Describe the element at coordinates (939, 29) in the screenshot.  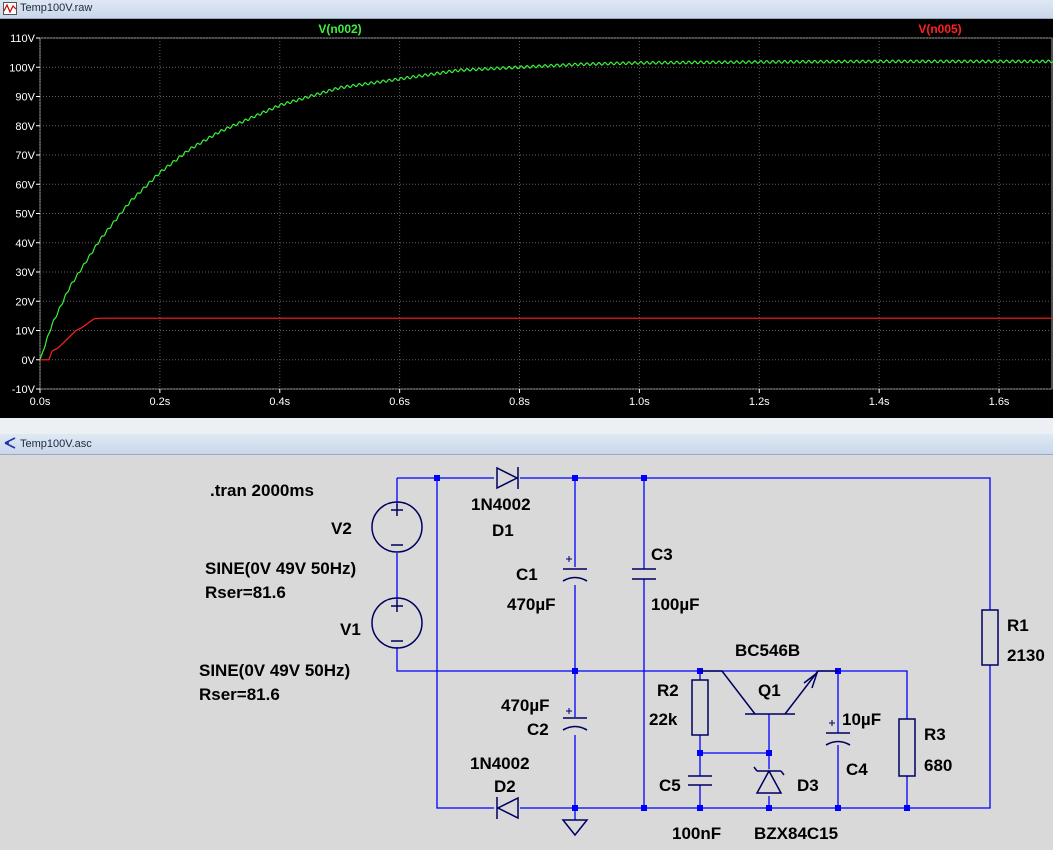
I see `trace-label-vn005: V(n005)` at that location.